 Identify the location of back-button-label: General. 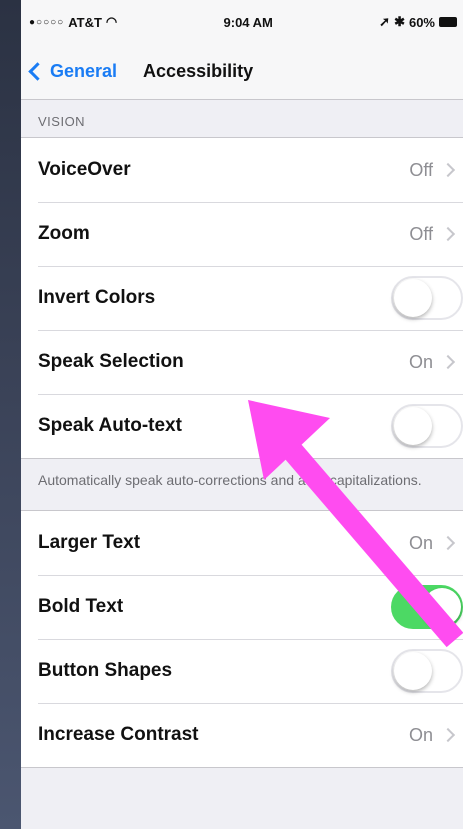
(84, 71).